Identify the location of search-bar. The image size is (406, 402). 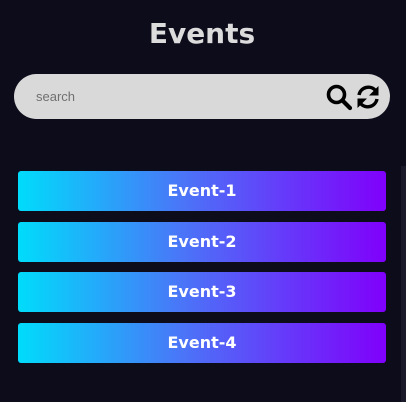
(202, 96).